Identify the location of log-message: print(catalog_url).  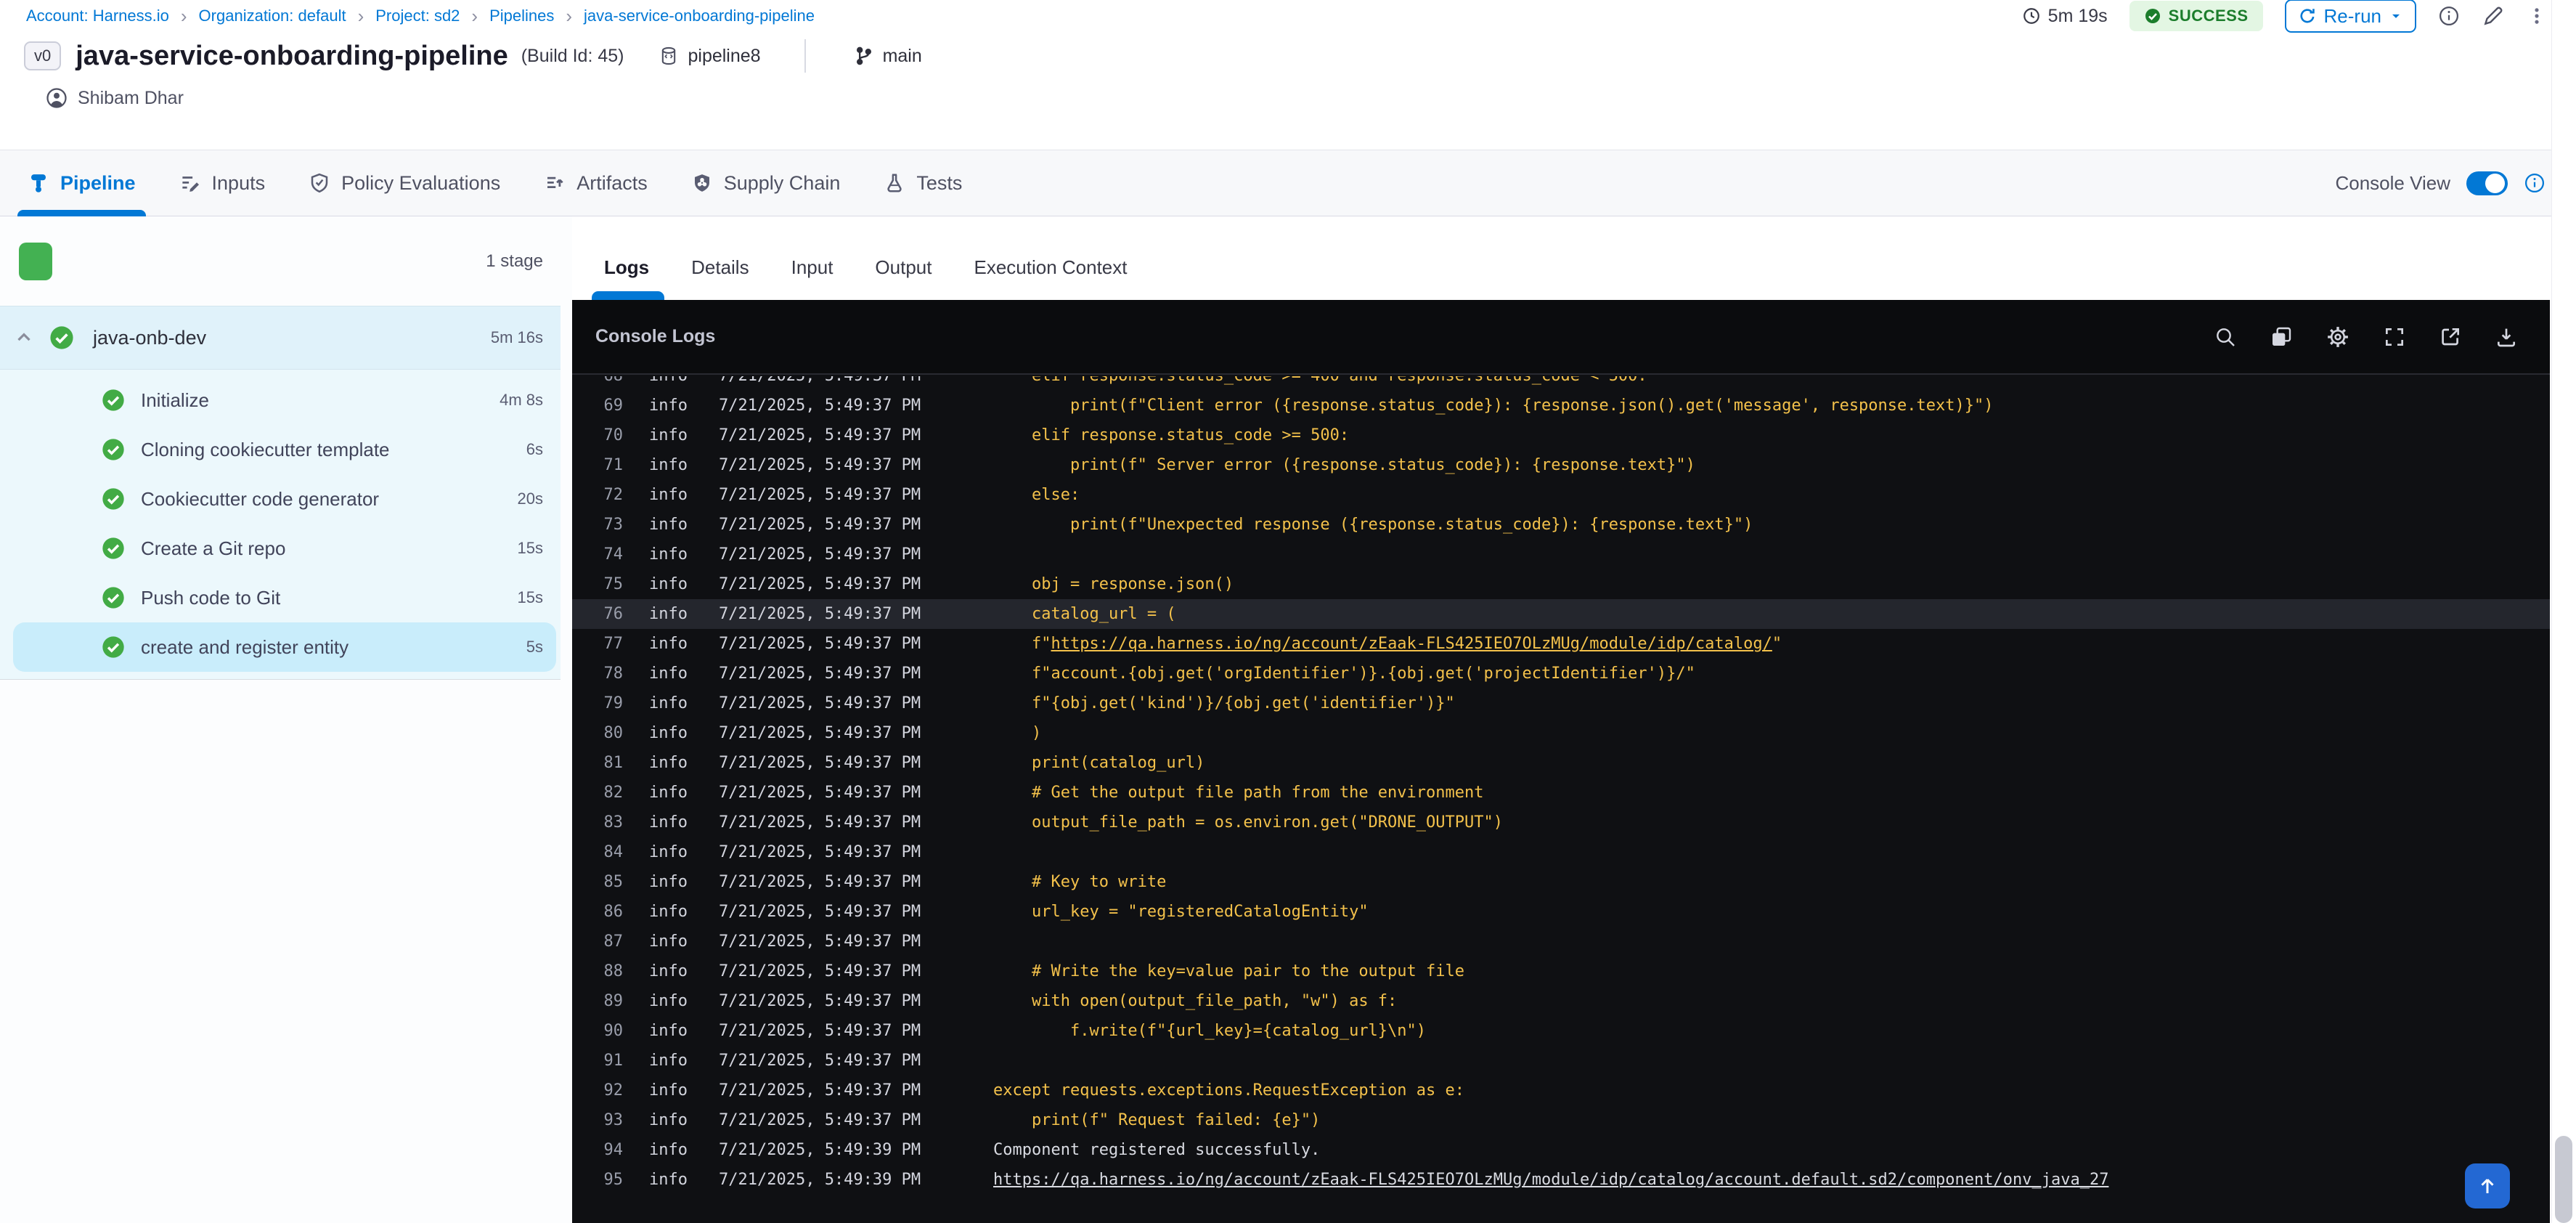
(1099, 763).